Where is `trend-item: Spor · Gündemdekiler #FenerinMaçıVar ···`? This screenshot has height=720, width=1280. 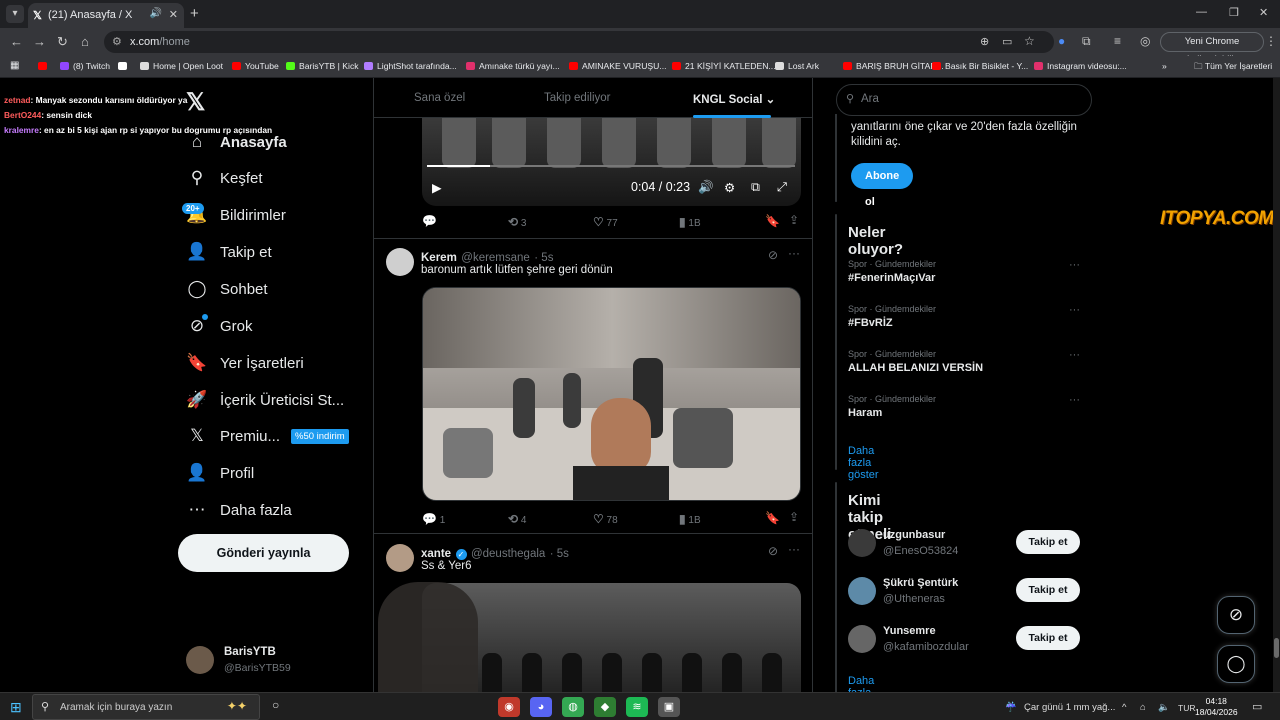
trend-item: Spor · Gündemdekiler #FenerinMaçıVar ··· is located at coordinates (964, 271).